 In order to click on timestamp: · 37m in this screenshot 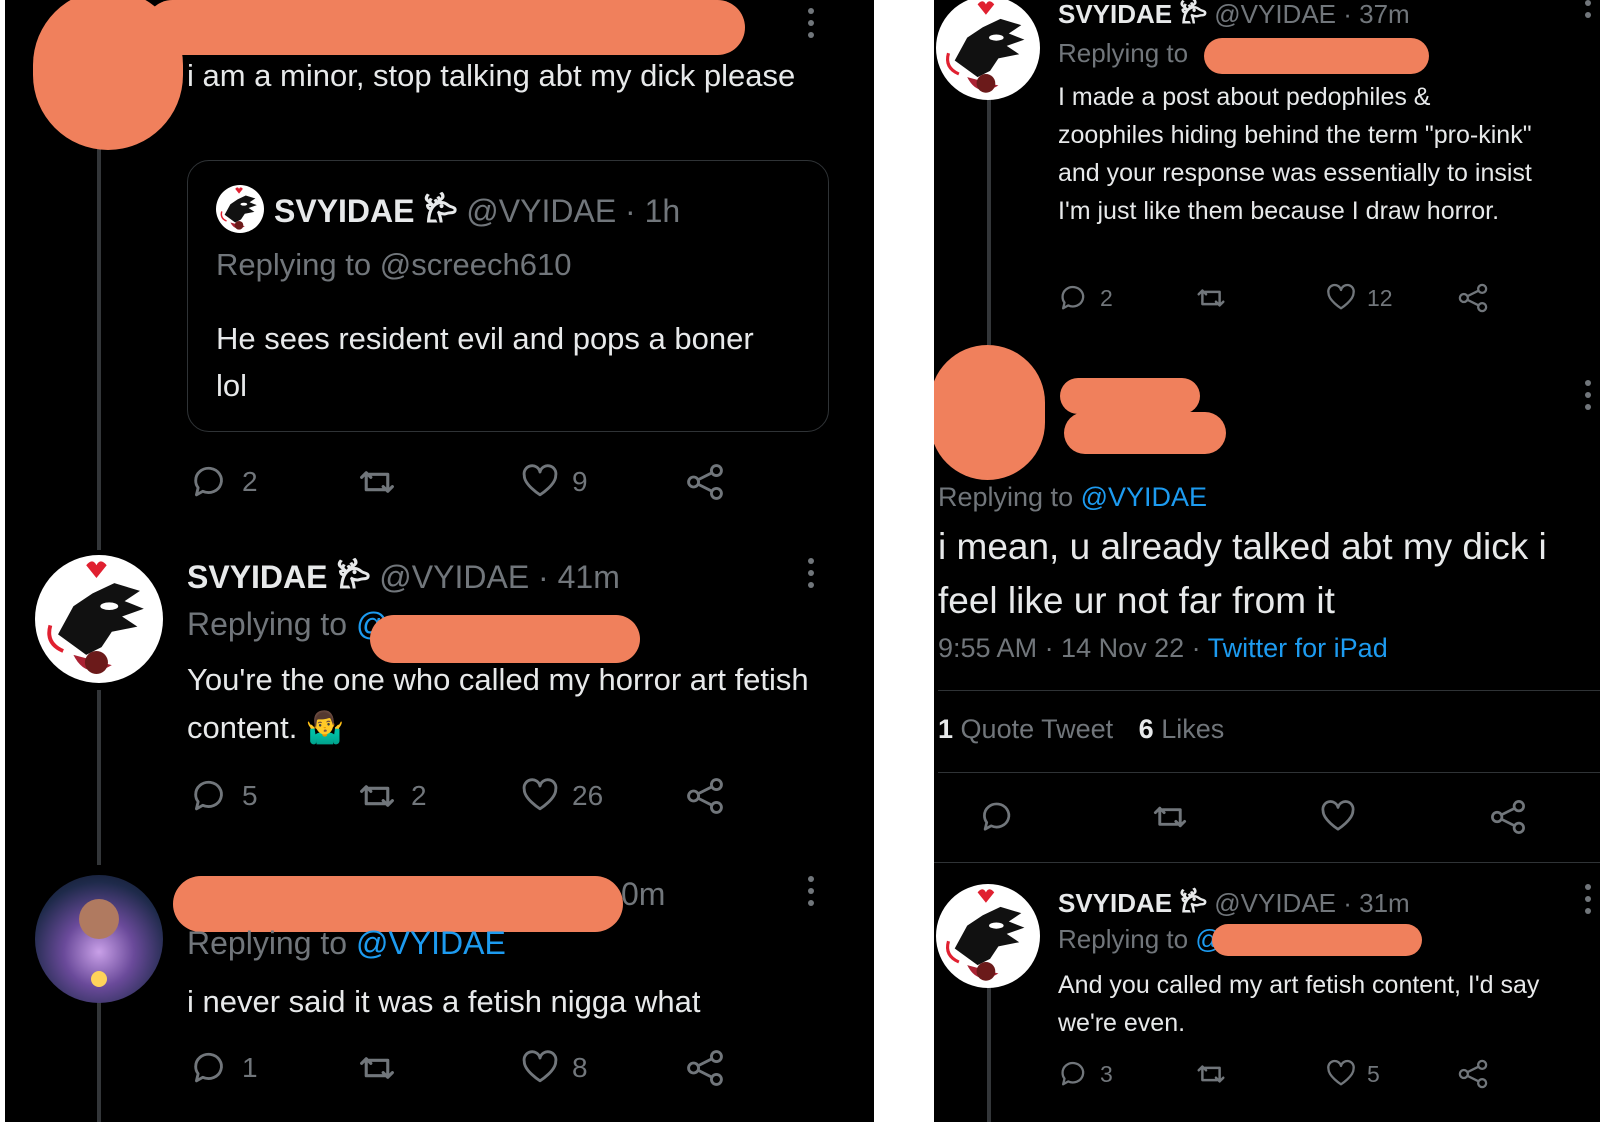, I will do `click(1376, 14)`.